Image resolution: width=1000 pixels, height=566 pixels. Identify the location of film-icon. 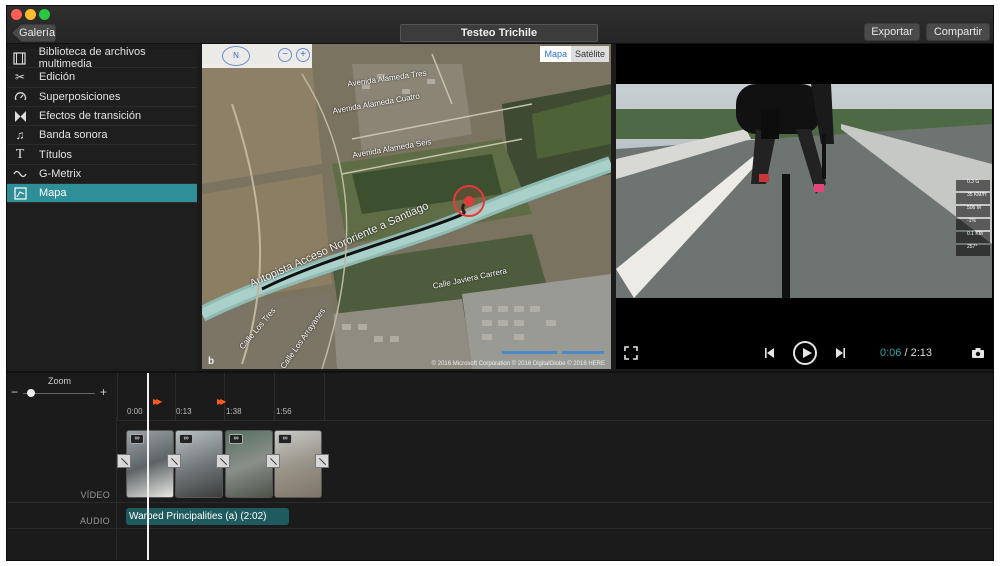
(20, 58).